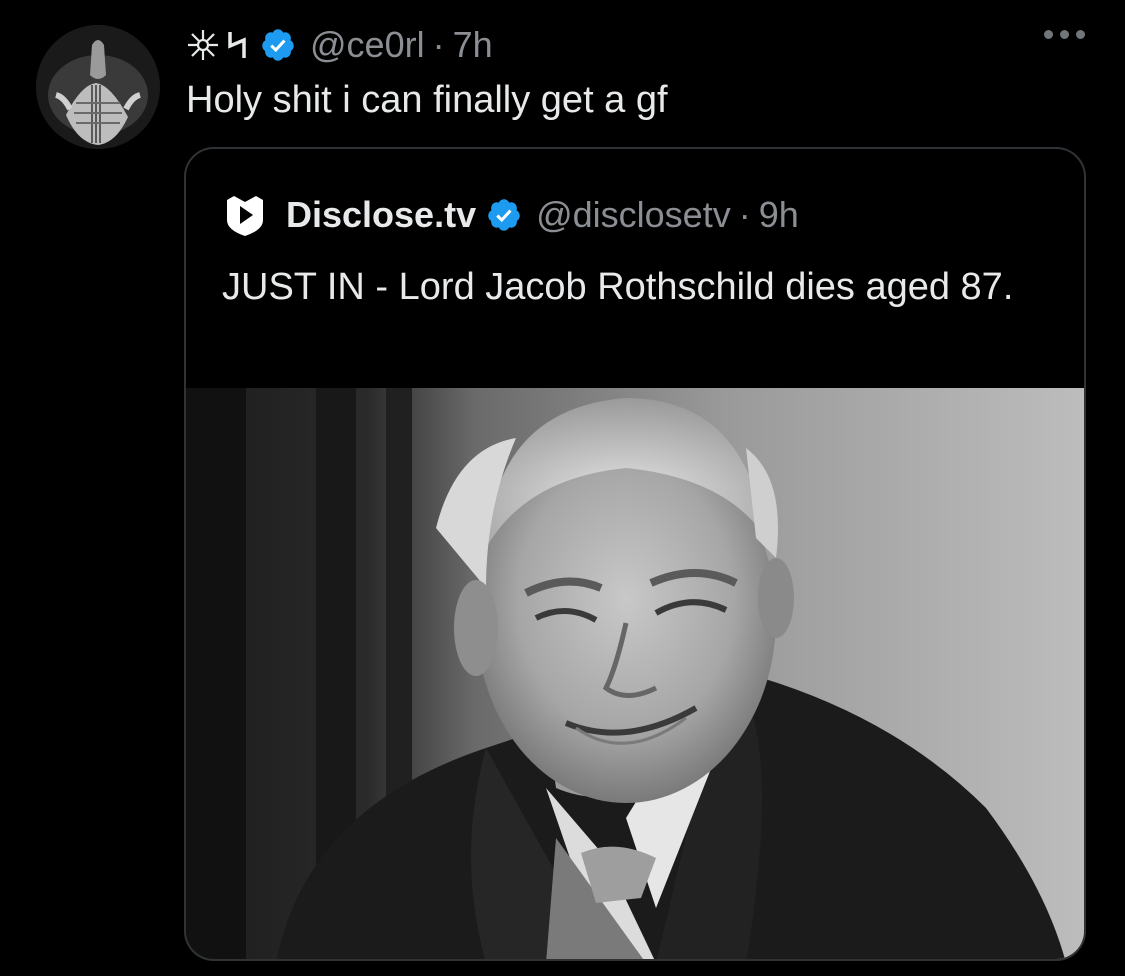 This screenshot has height=976, width=1125. I want to click on profile-avatar-icon, so click(98, 87).